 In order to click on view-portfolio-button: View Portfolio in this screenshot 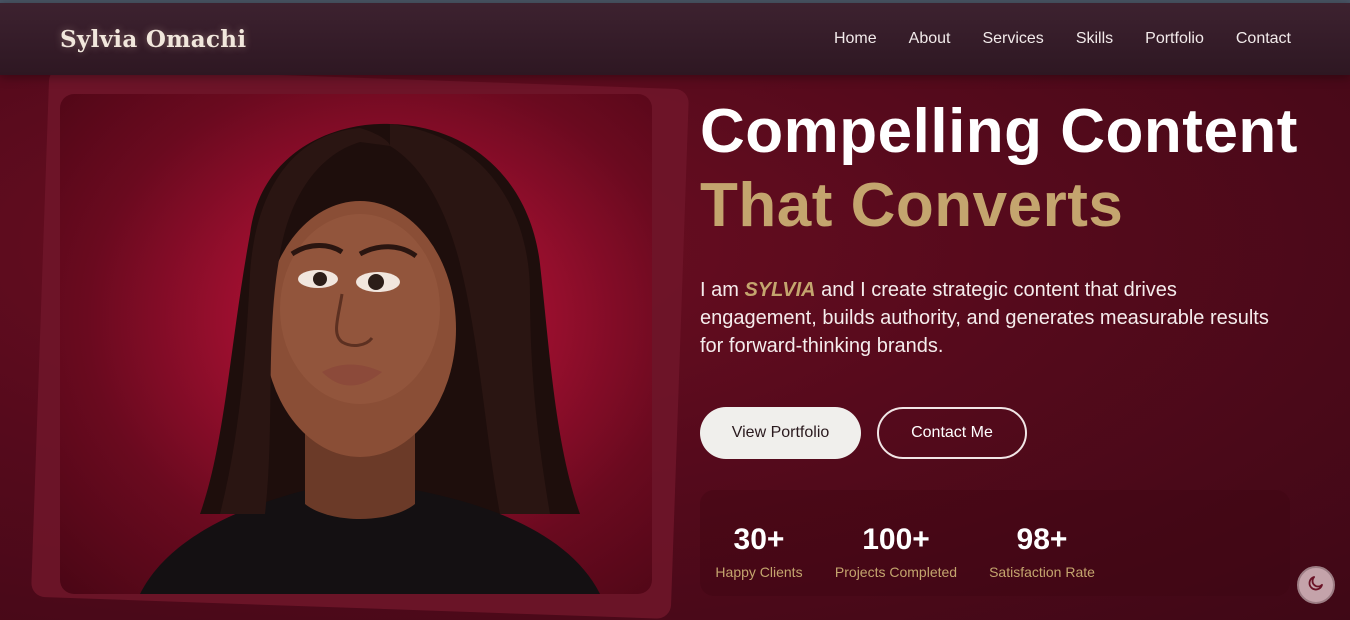, I will do `click(780, 433)`.